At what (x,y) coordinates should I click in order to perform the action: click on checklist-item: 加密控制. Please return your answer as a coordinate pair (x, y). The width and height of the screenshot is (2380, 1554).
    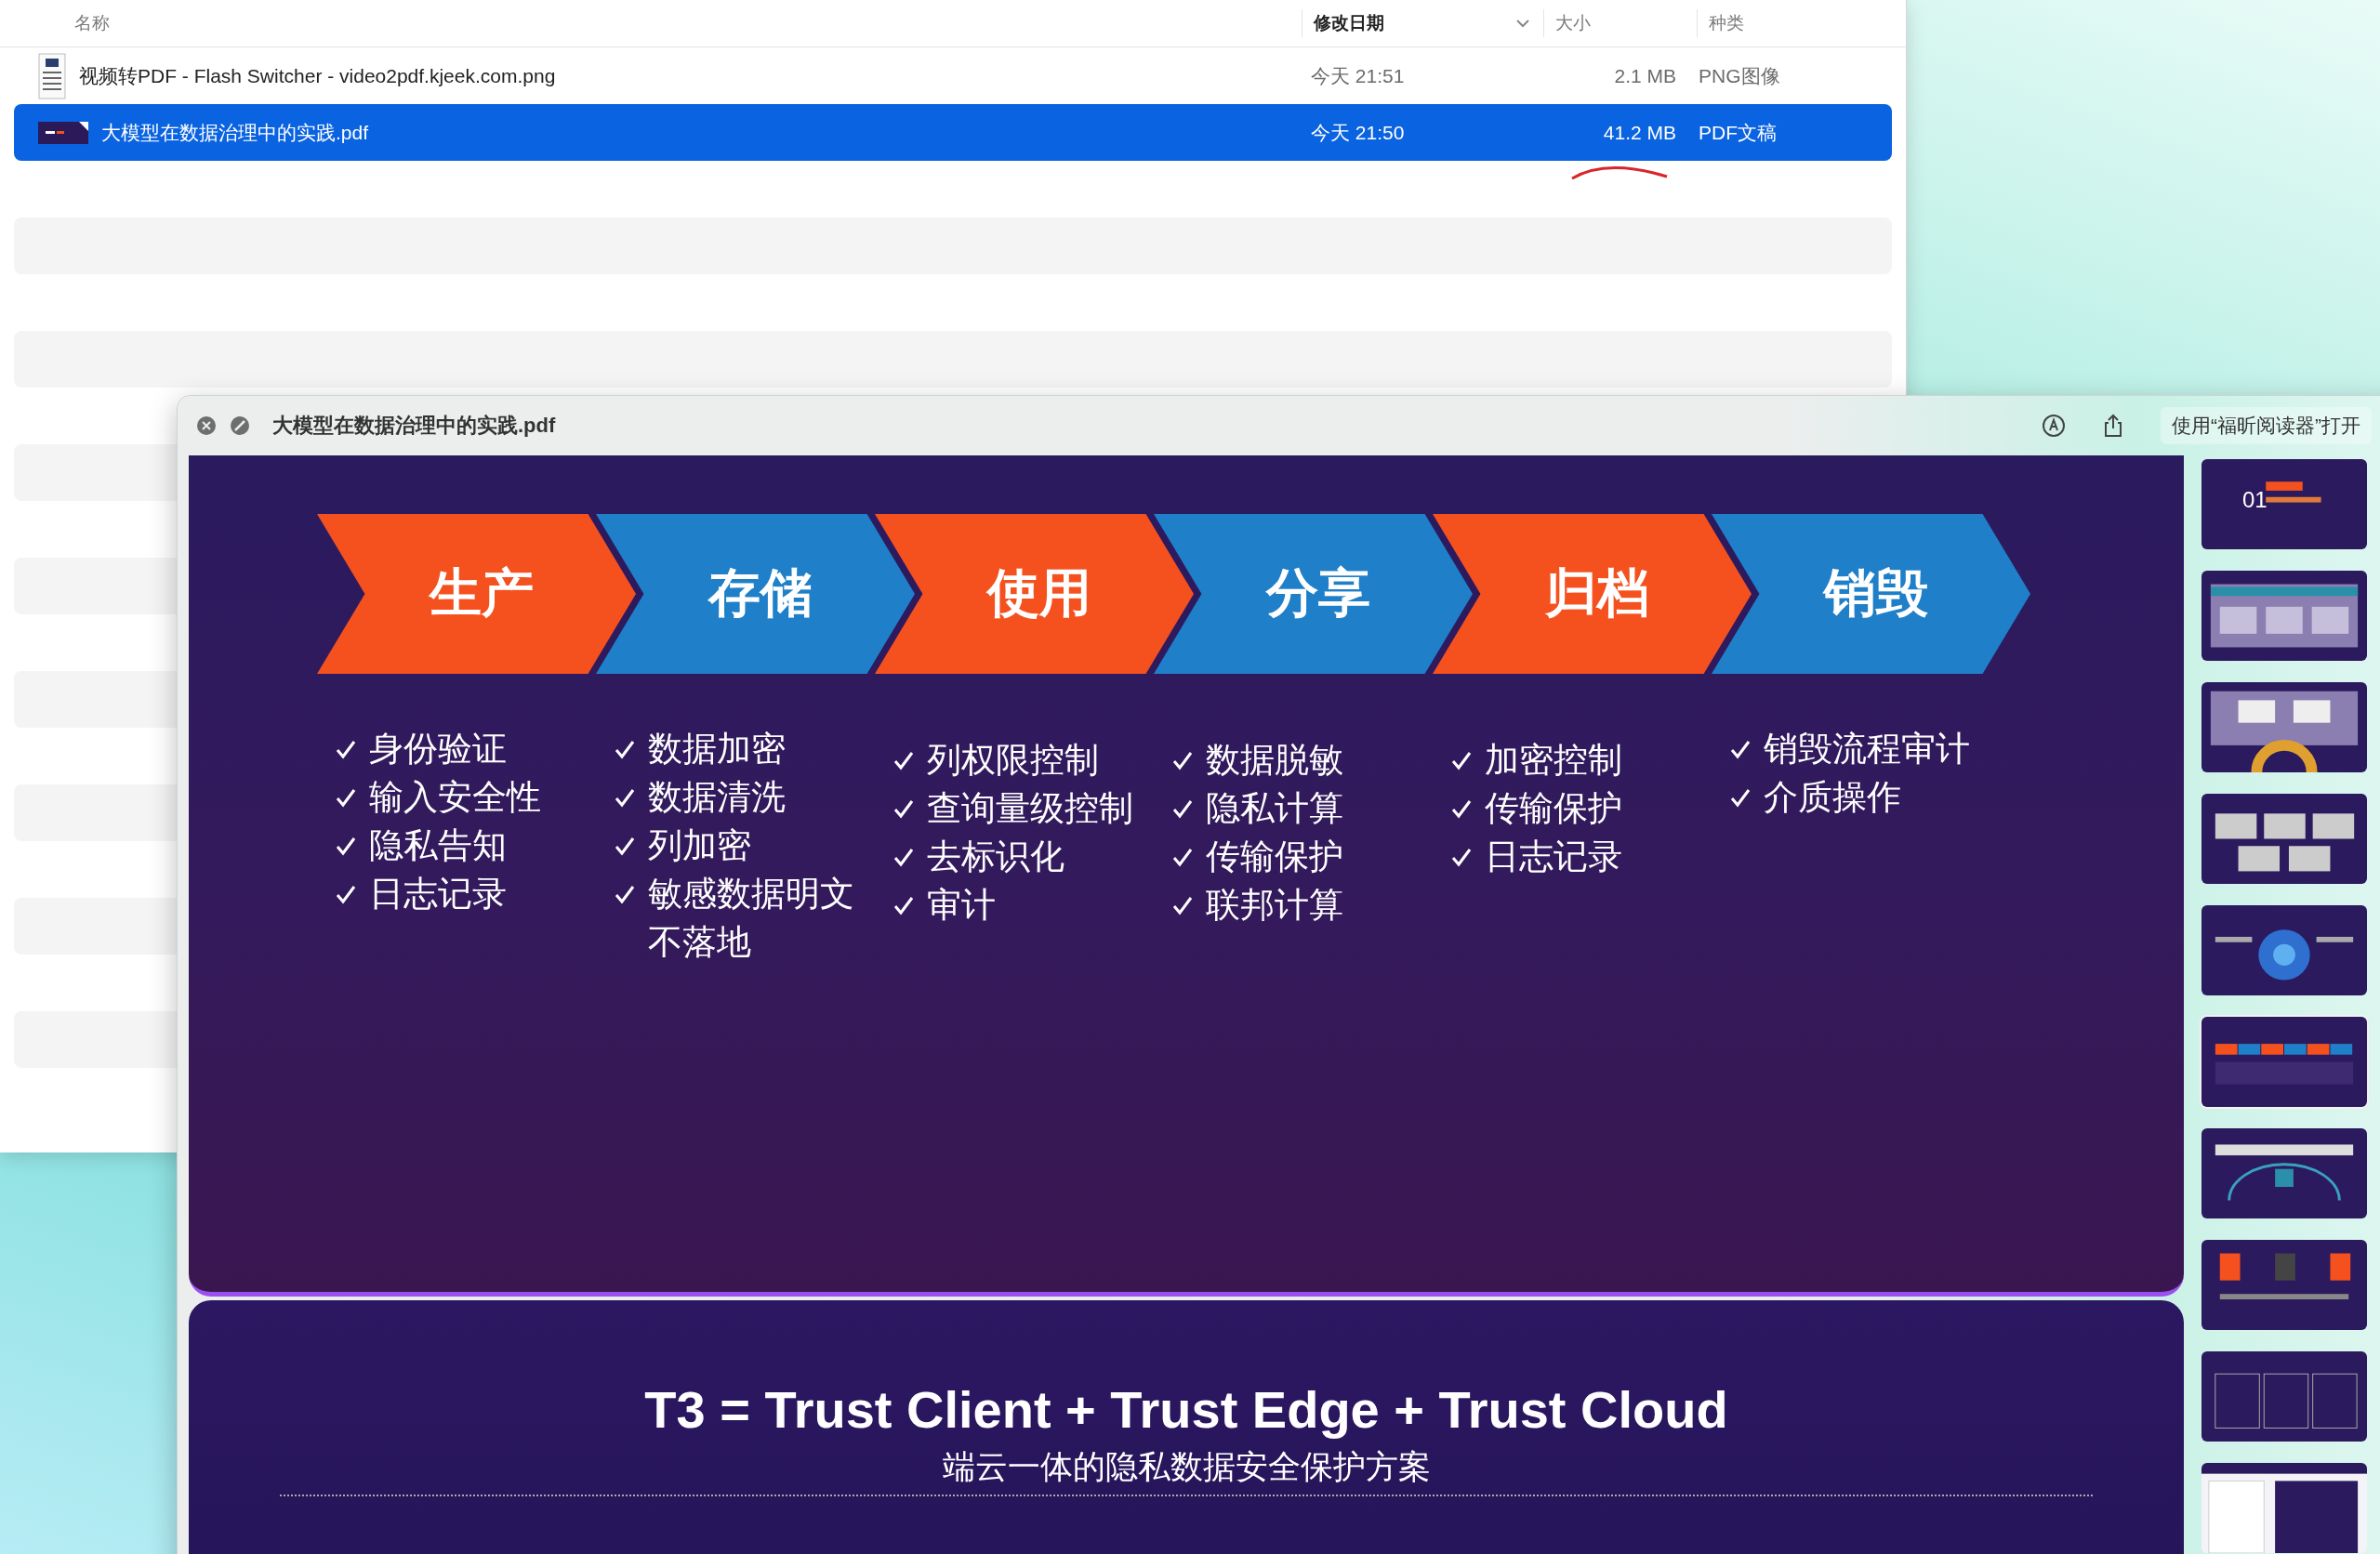
    Looking at the image, I should click on (1553, 760).